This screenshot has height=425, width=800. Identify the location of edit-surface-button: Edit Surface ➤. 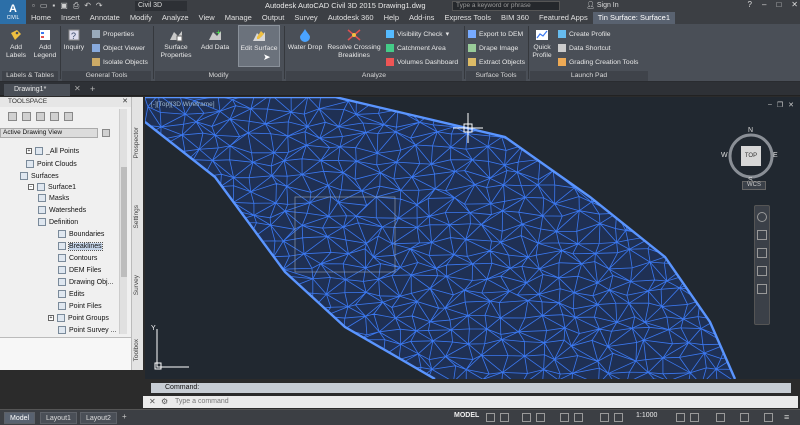
(259, 46).